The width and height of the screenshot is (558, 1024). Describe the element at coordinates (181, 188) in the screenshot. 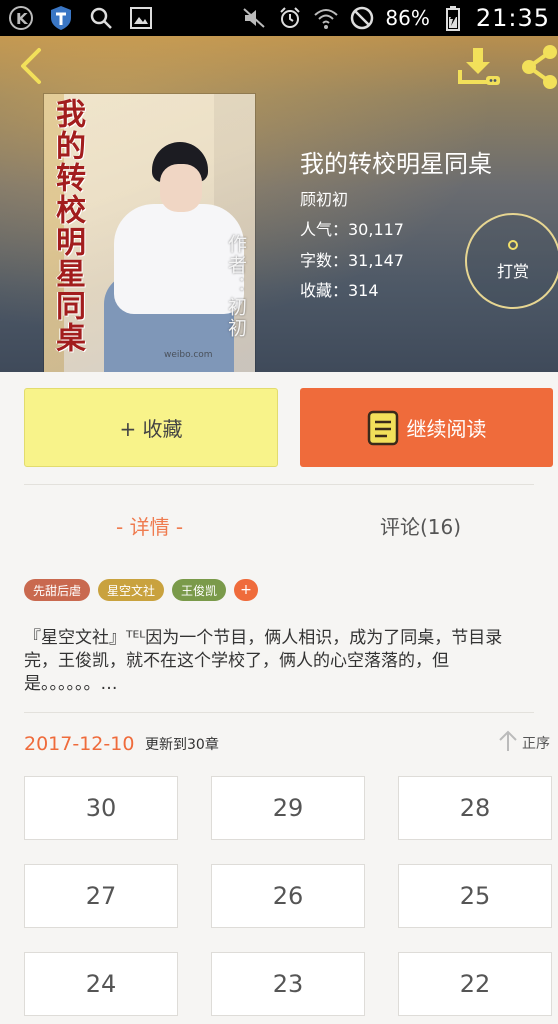

I see `cover-figure-face` at that location.